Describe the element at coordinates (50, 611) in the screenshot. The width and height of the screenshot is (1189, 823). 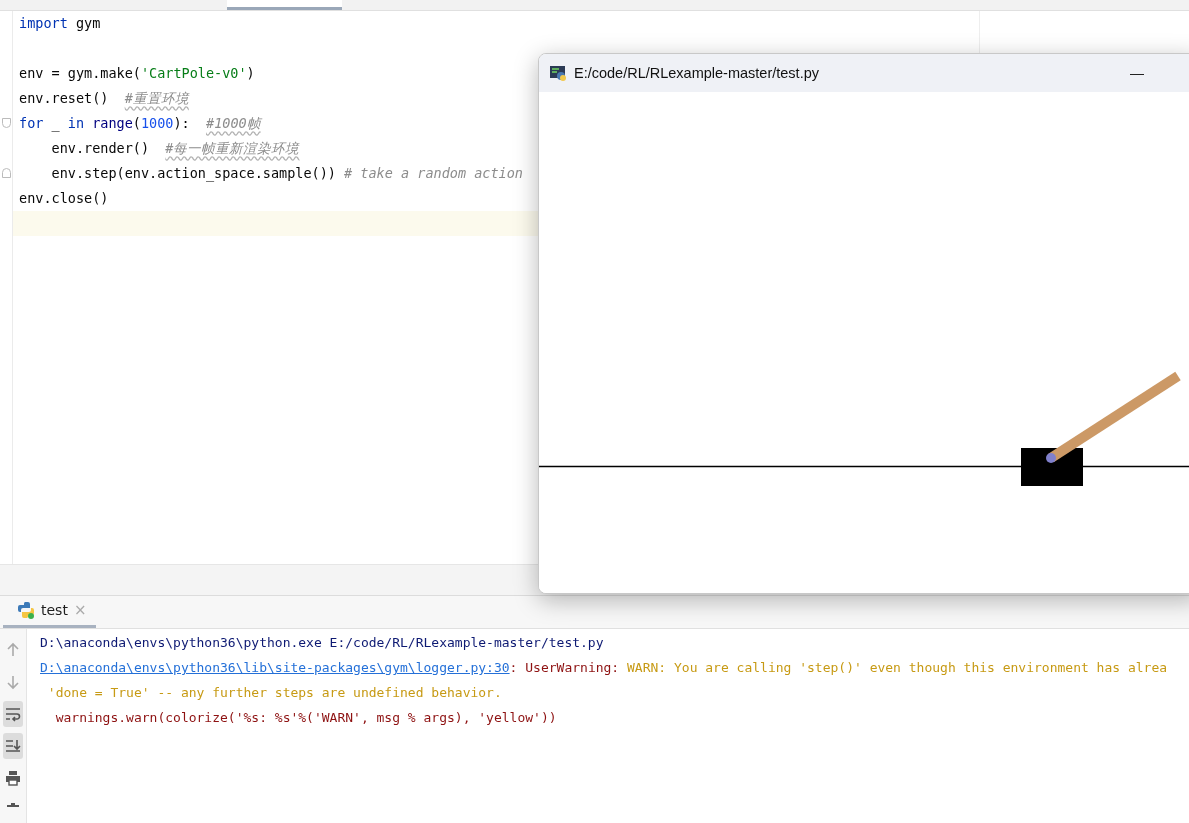
I see `run-tab: test ×` at that location.